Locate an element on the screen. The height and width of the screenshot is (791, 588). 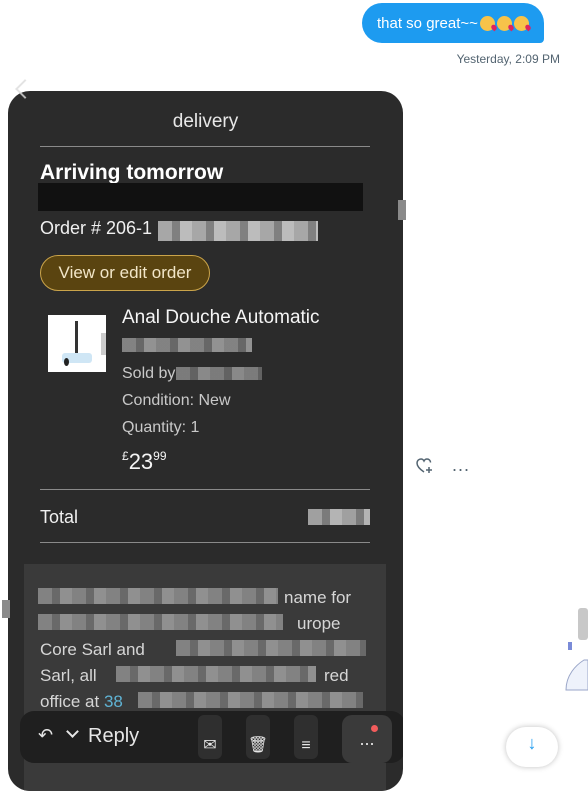
mark-unread-icon: ✉ is located at coordinates (210, 737).